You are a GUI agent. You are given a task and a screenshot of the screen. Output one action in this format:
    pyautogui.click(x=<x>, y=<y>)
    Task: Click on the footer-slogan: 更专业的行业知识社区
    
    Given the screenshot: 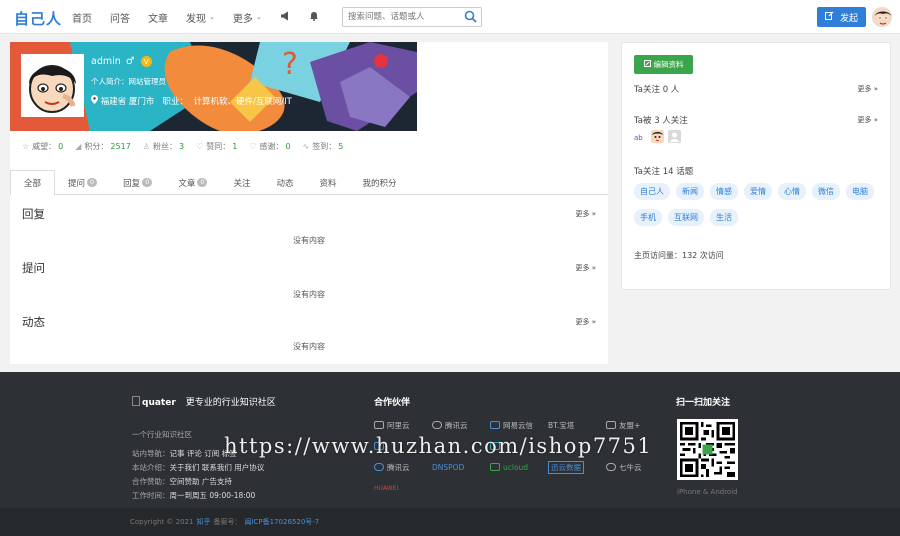 What is the action you would take?
    pyautogui.click(x=230, y=403)
    